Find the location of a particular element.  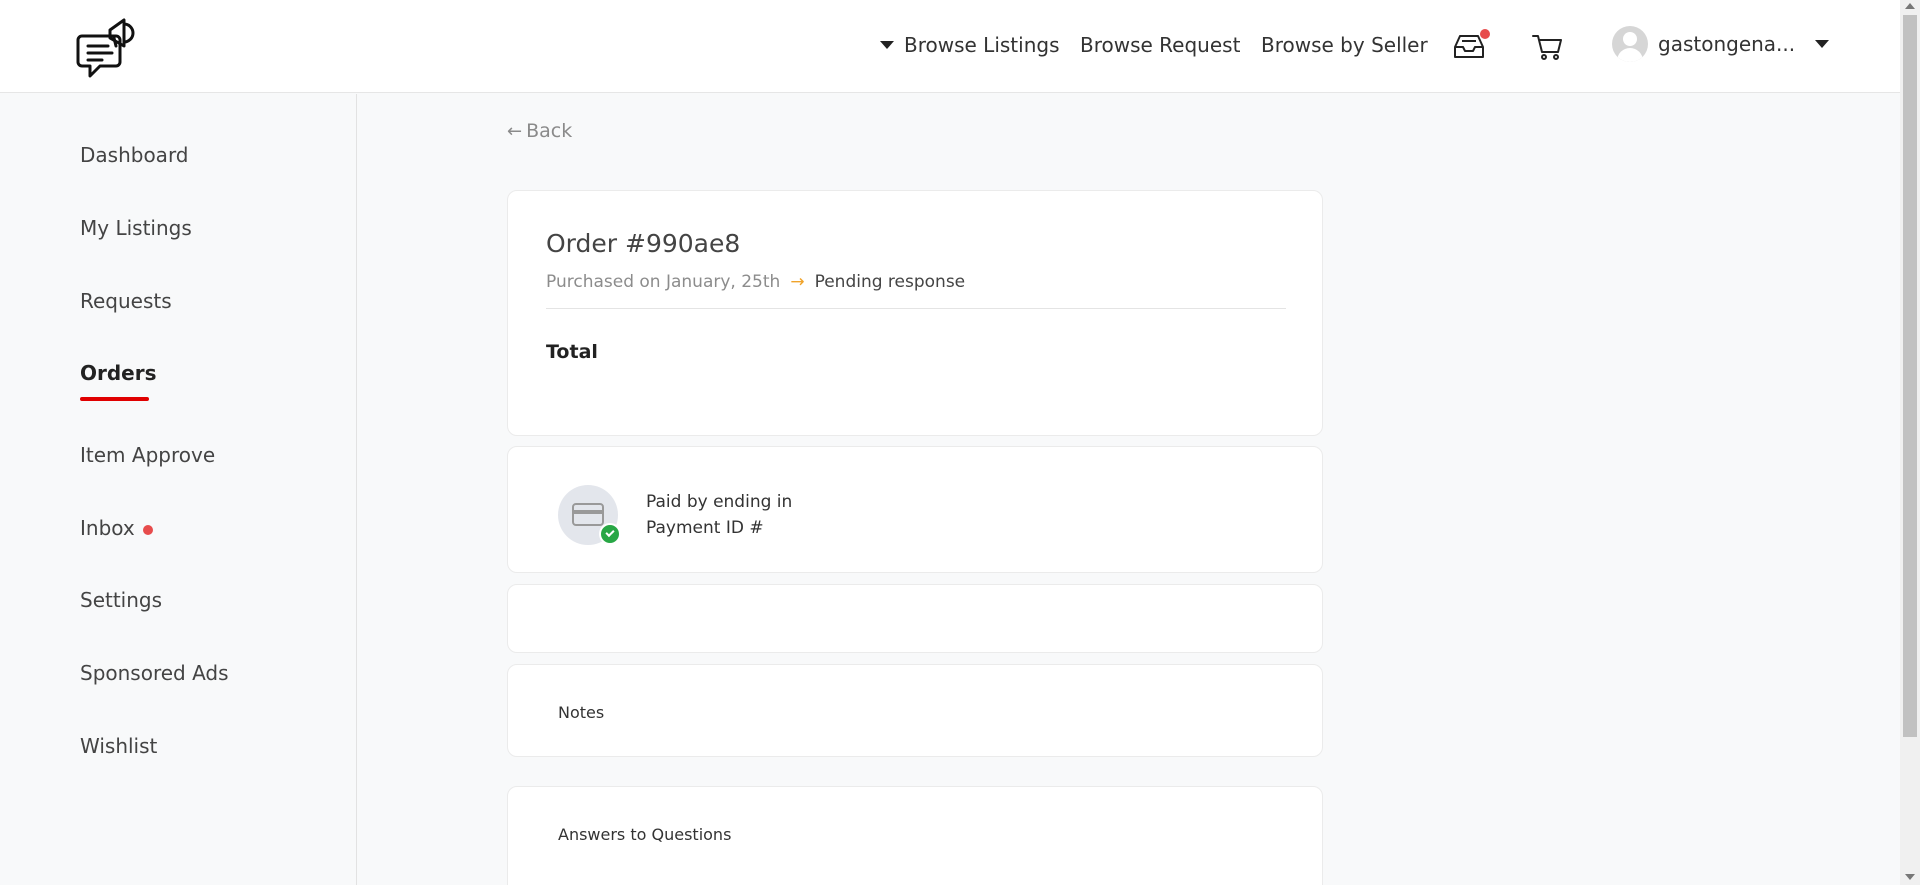

payment-card: Paid by ending in Payment ID # is located at coordinates (915, 509).